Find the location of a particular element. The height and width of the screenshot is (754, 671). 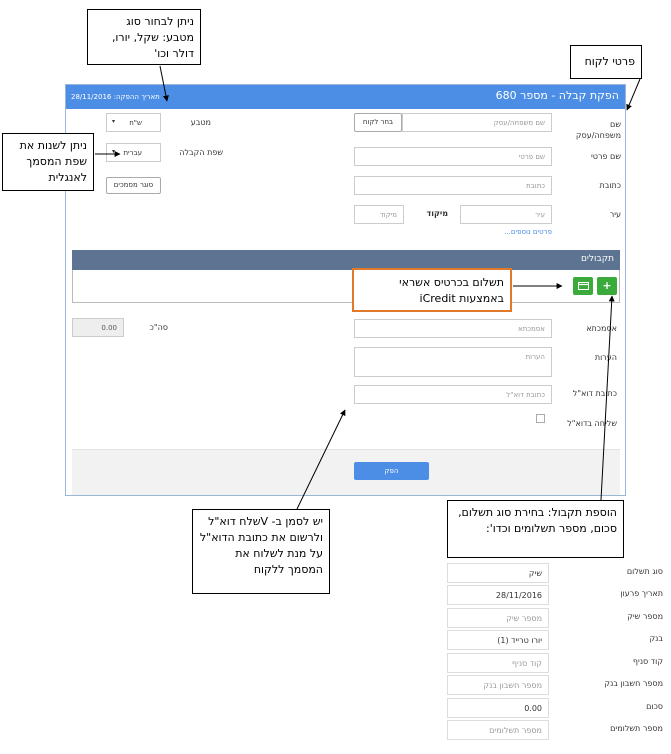

payment-row: קוד סניף קוד סניף is located at coordinates (558, 664).